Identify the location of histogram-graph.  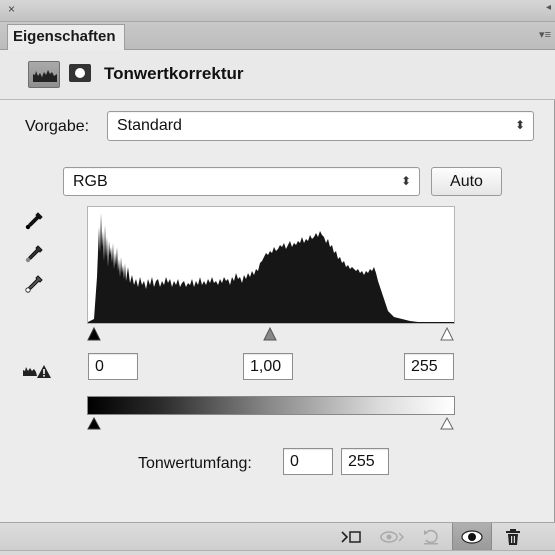
(271, 268).